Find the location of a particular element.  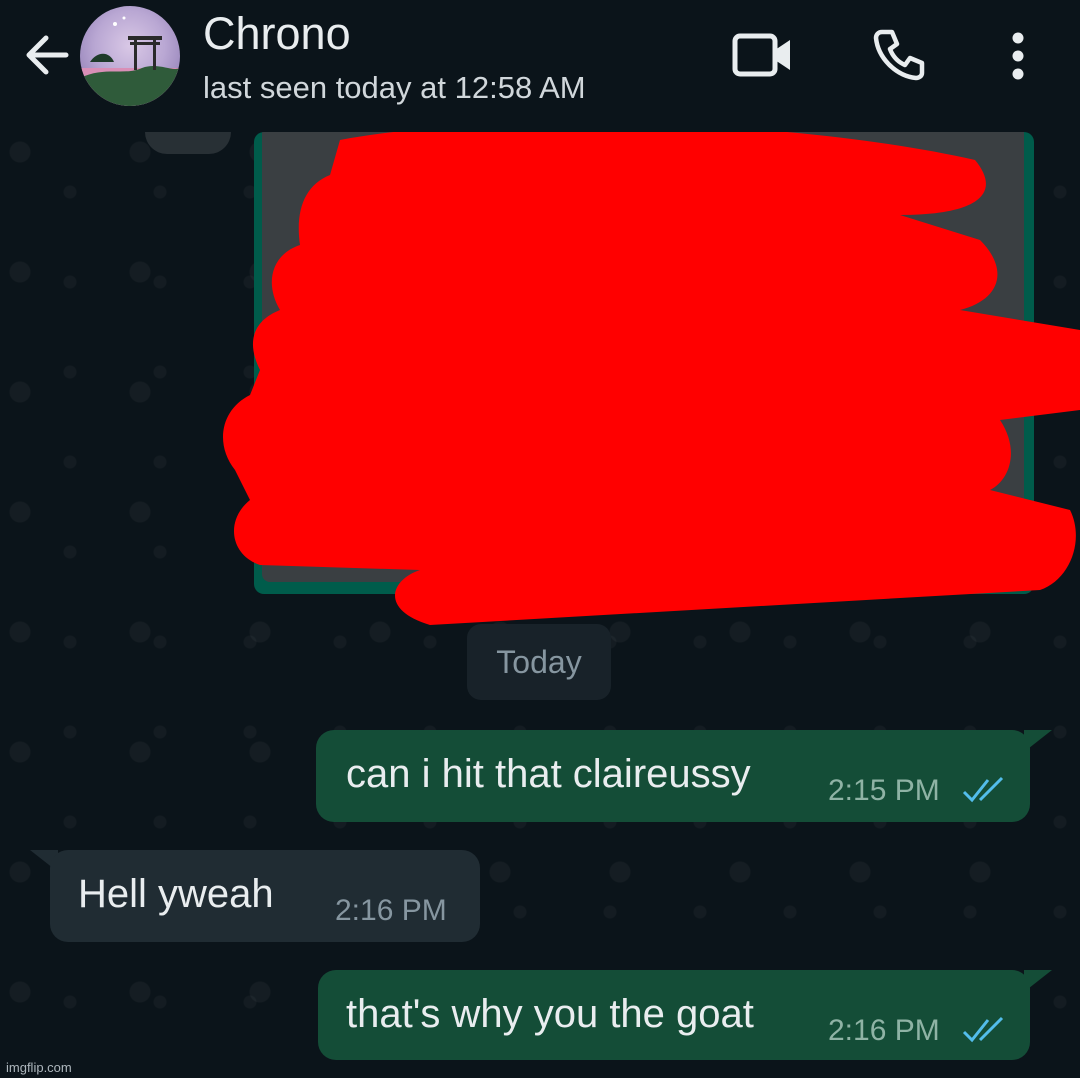

last-seen-status: last seen today at 12:58 AM is located at coordinates (394, 87).